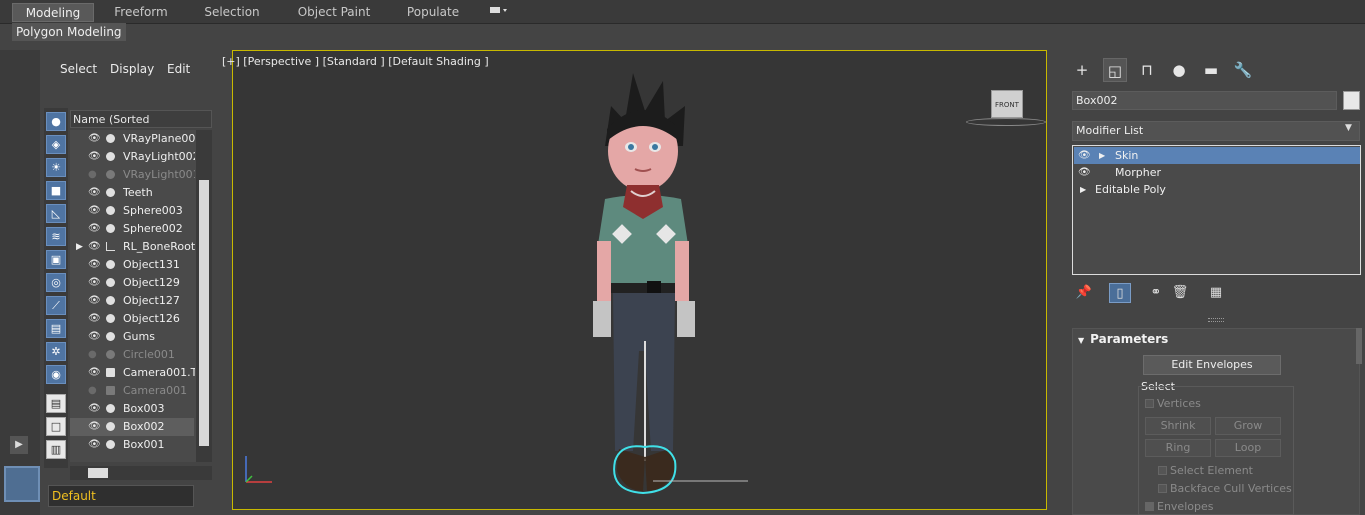  I want to click on shrink-button: Shrink, so click(1178, 426).